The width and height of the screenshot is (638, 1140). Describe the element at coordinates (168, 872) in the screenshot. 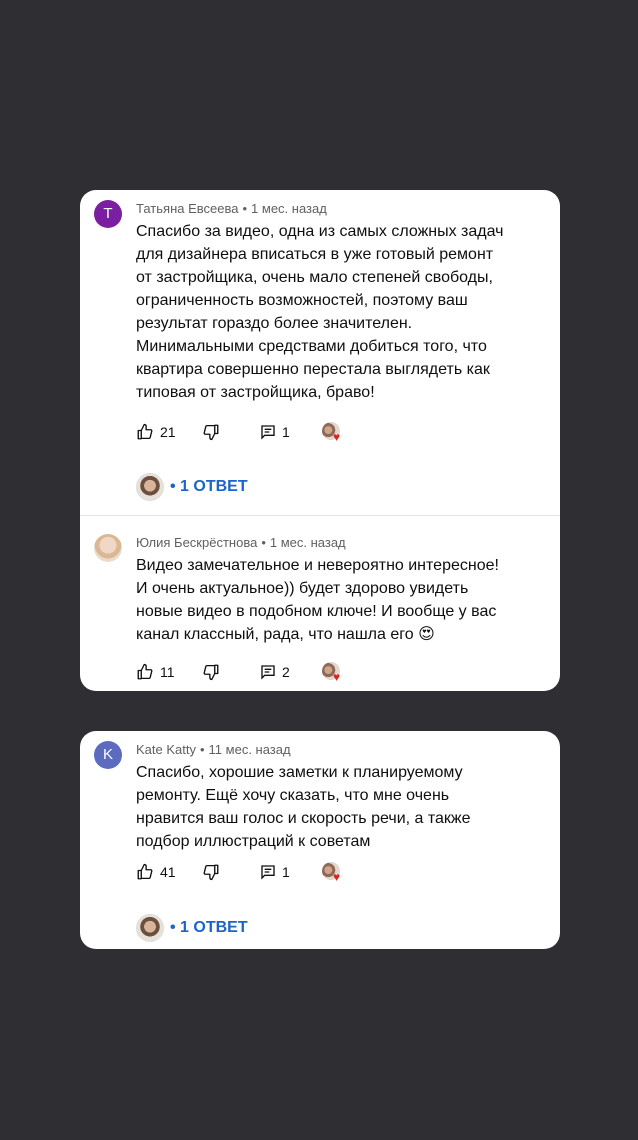

I see `like-count: 41` at that location.